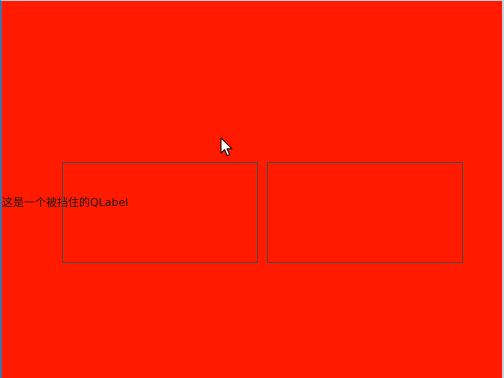 This screenshot has width=504, height=378. I want to click on right-frame-widget, so click(365, 212).